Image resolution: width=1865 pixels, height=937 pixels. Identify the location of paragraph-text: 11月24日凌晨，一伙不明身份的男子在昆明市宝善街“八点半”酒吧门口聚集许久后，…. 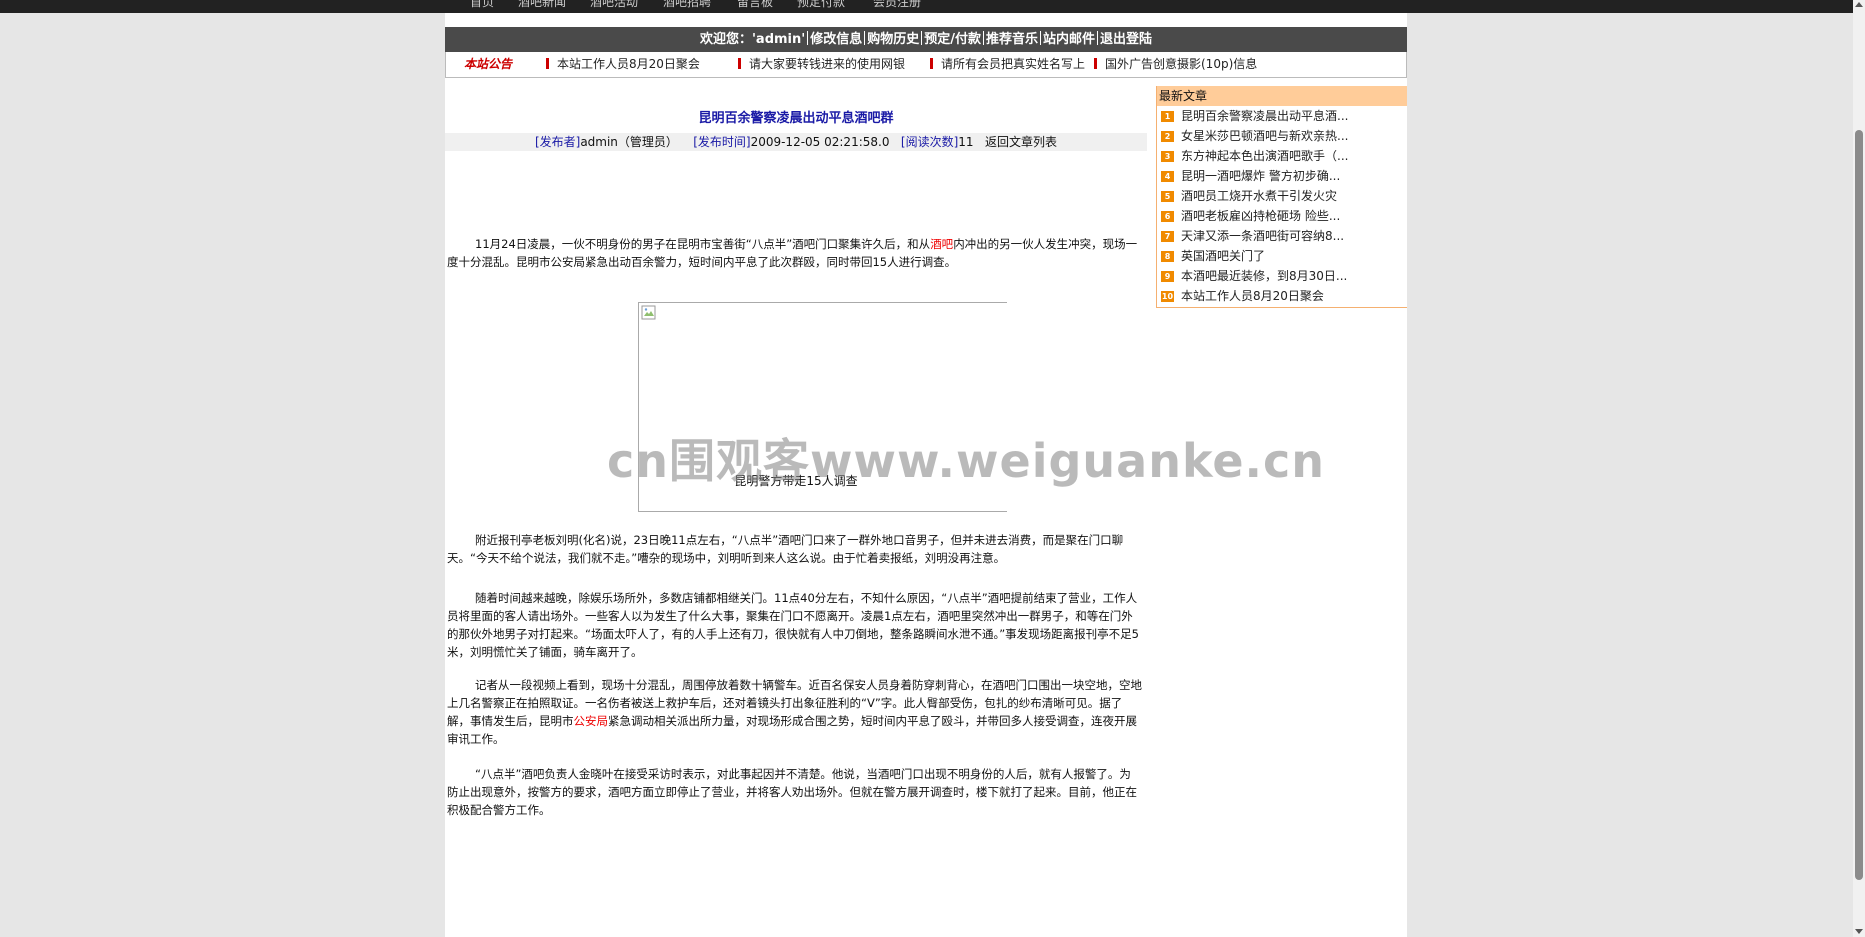
(703, 244).